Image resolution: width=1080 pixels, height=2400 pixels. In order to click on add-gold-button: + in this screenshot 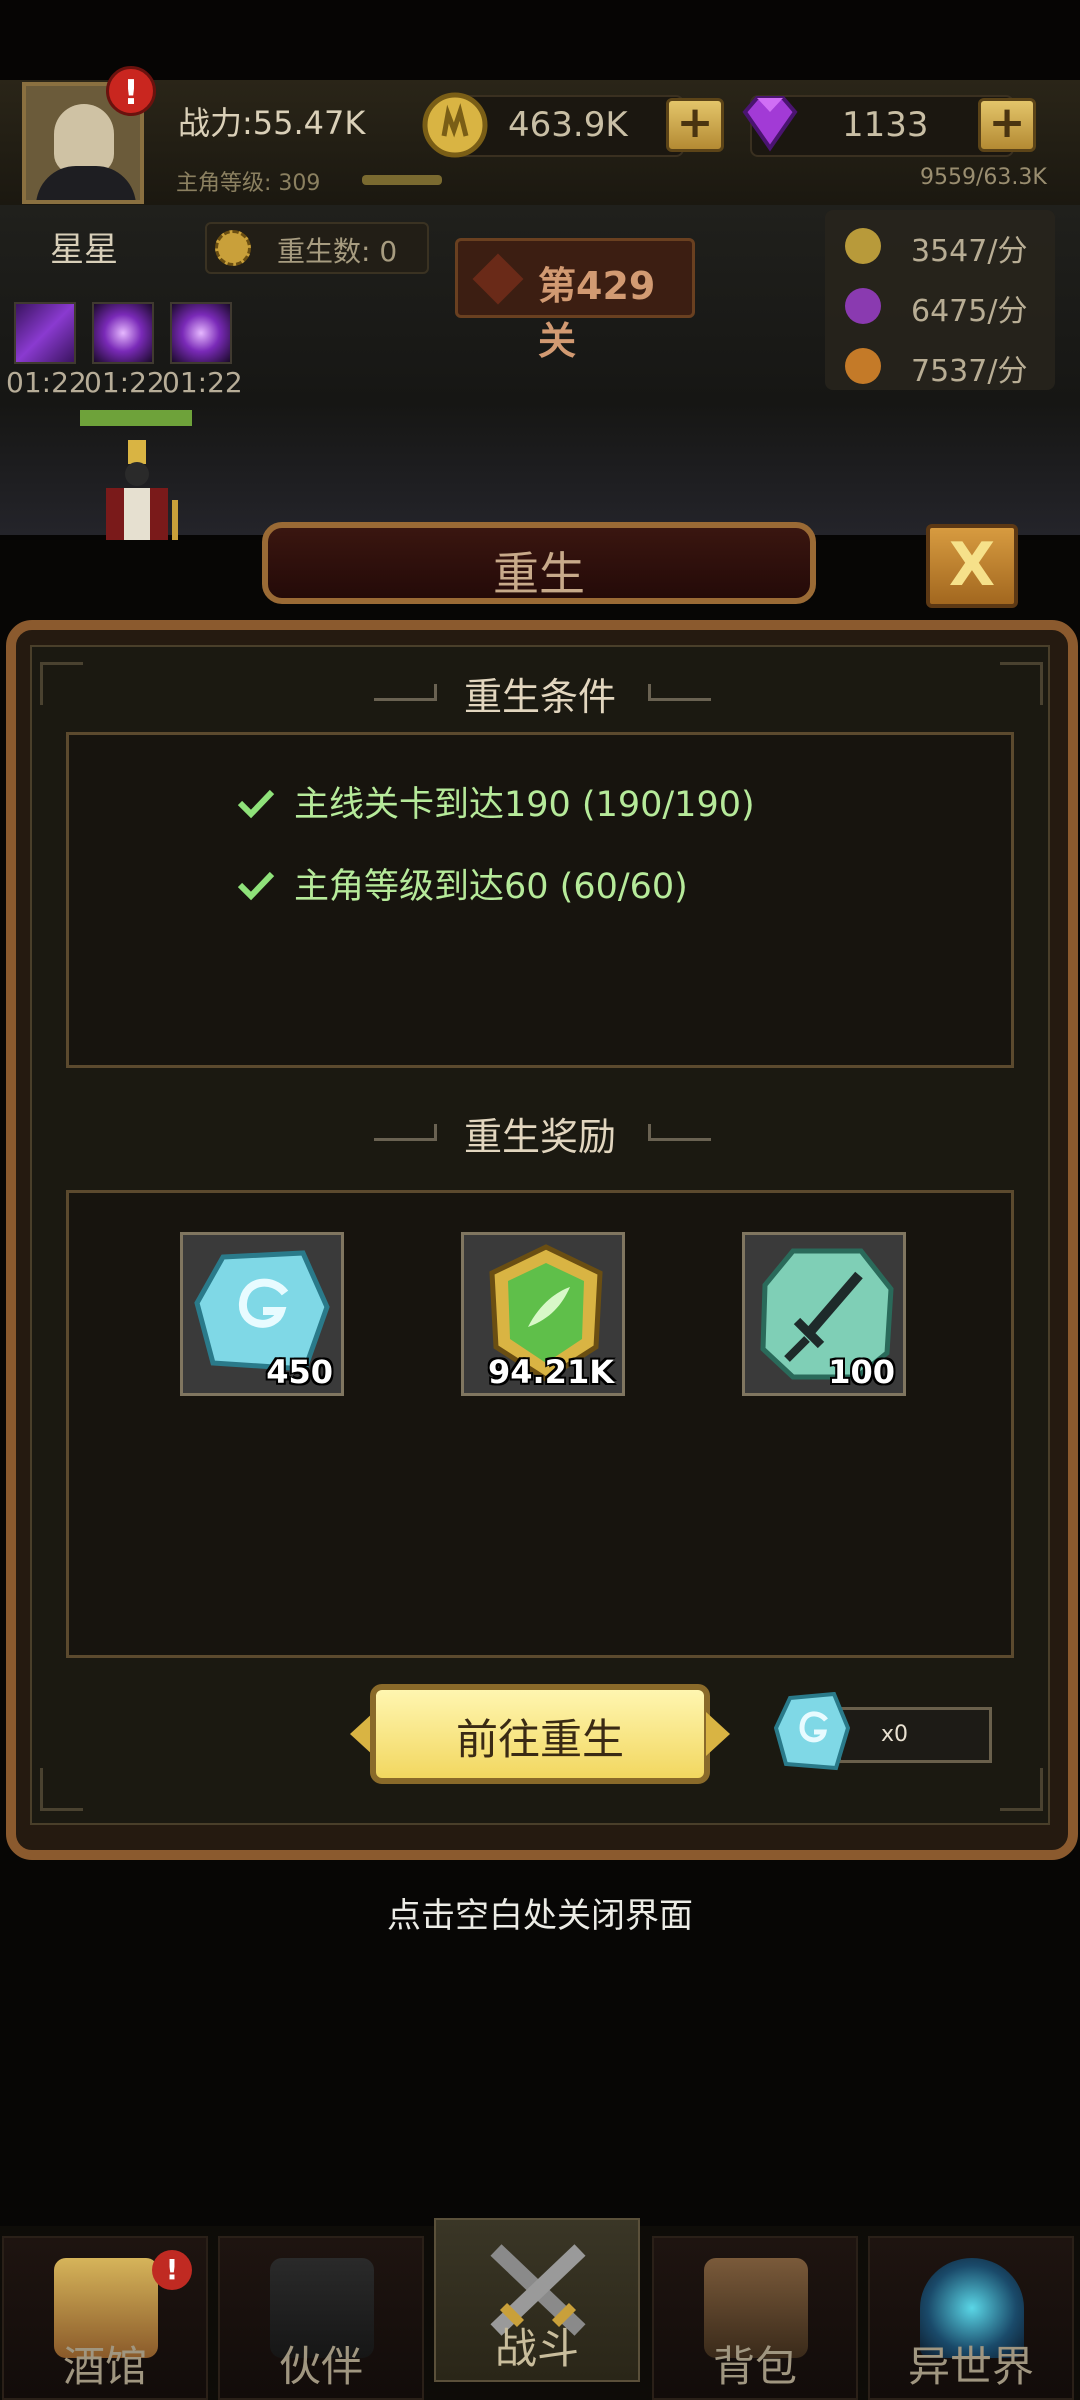, I will do `click(695, 125)`.